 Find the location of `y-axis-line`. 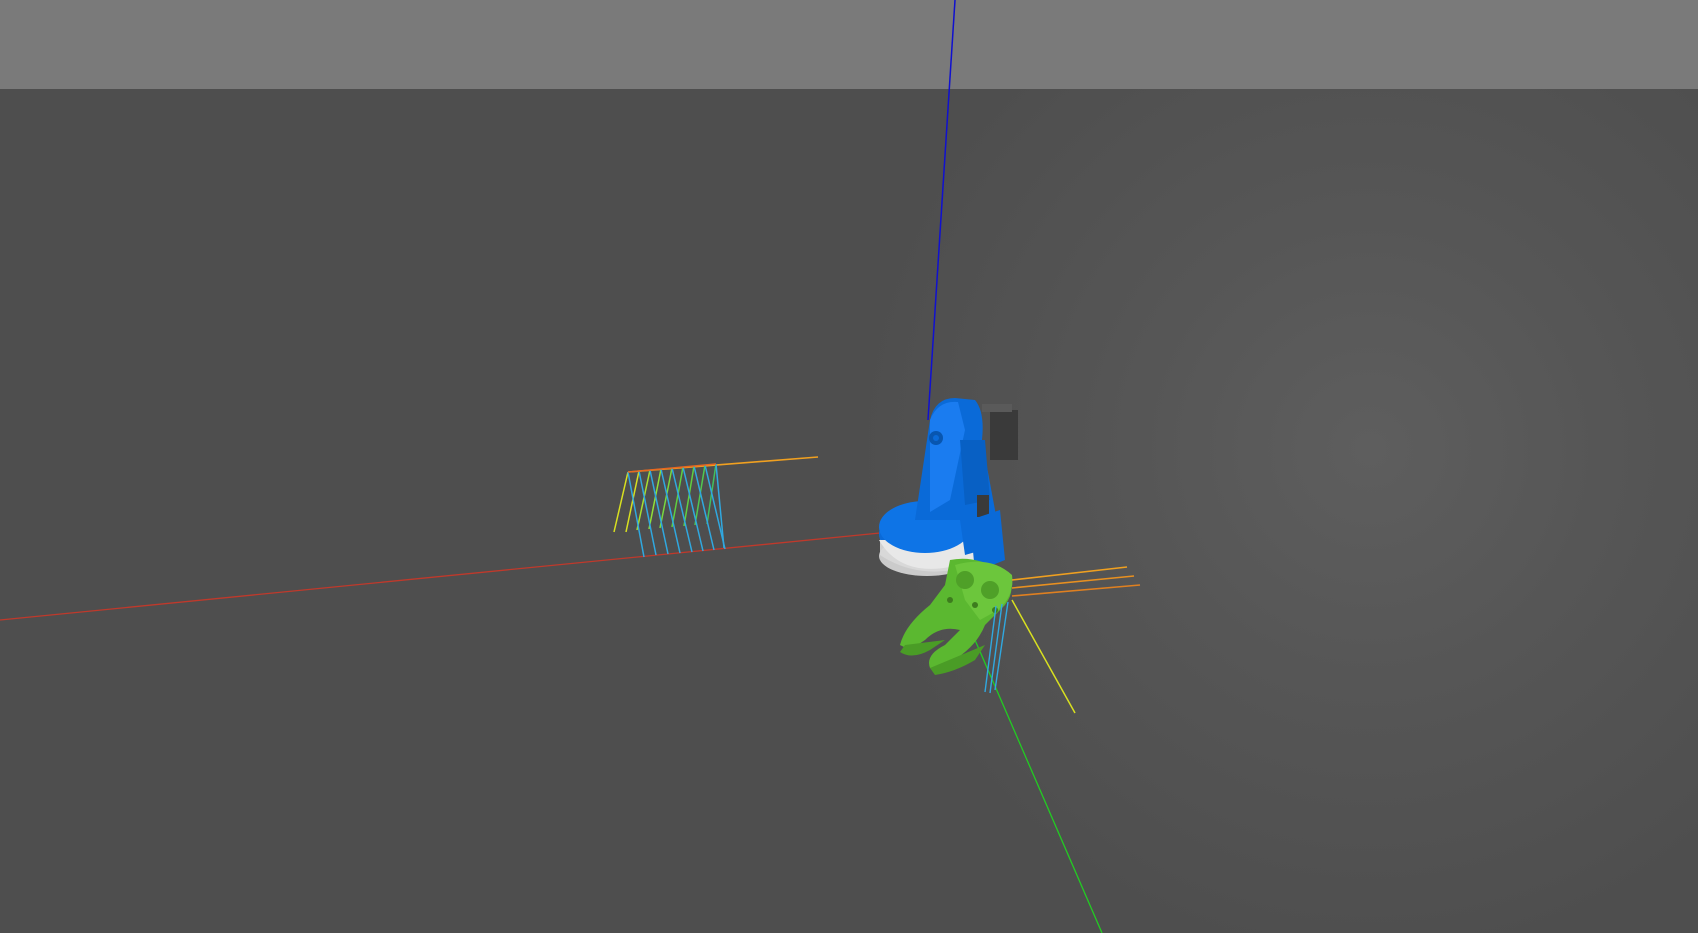

y-axis-line is located at coordinates (1038, 786).